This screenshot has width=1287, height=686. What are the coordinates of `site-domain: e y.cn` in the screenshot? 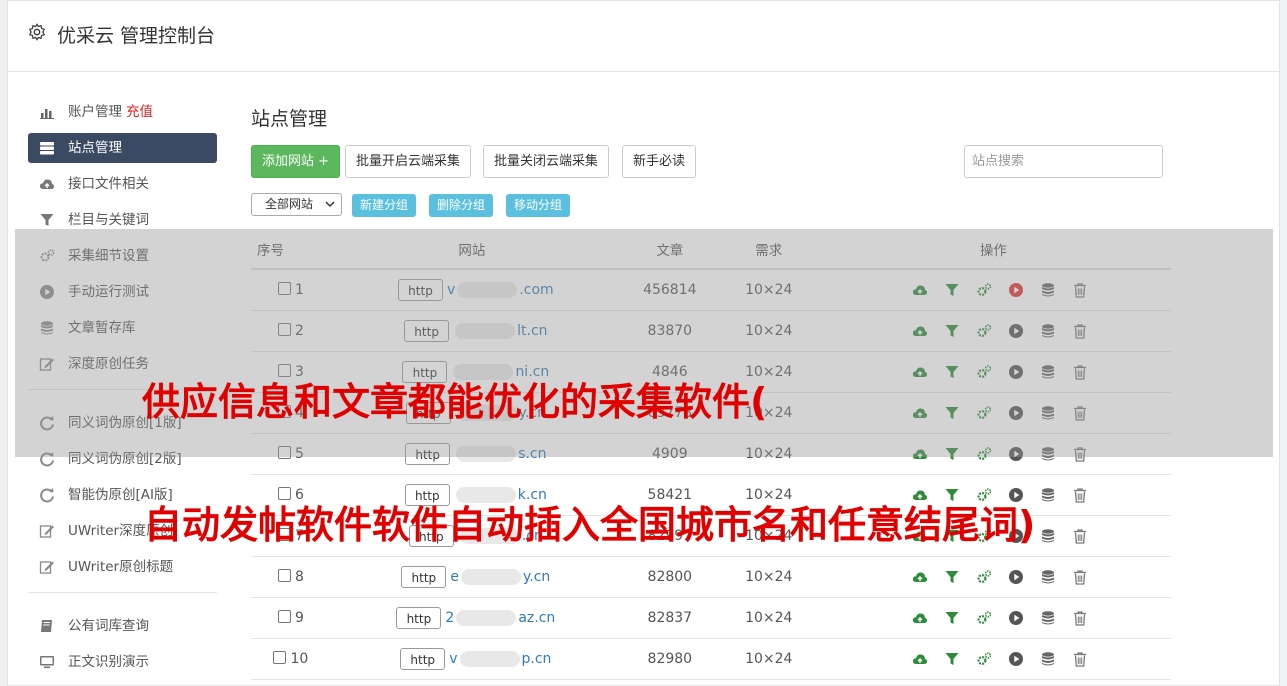 It's located at (500, 577).